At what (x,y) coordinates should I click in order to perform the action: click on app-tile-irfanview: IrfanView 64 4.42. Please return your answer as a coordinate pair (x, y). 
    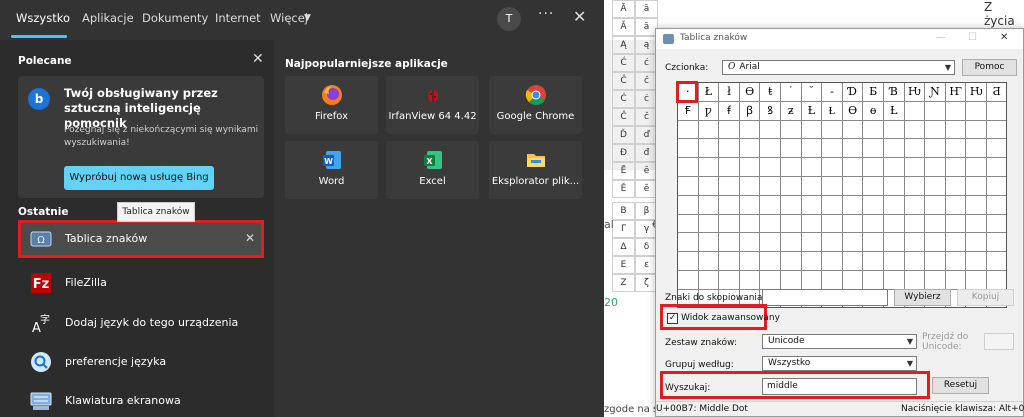
    Looking at the image, I should click on (432, 105).